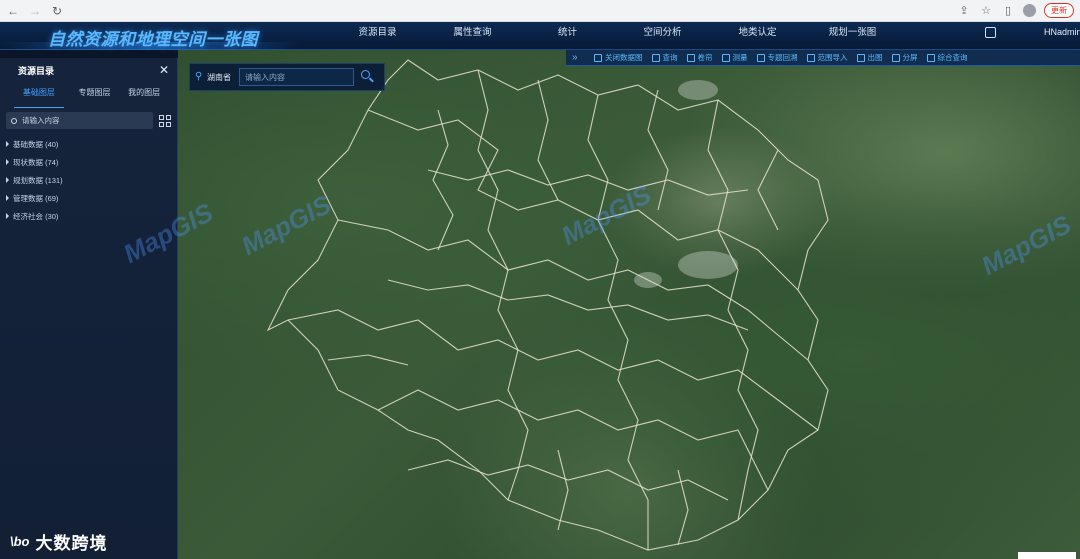 The image size is (1080, 559). I want to click on tool-print-map: 出图, so click(869, 57).